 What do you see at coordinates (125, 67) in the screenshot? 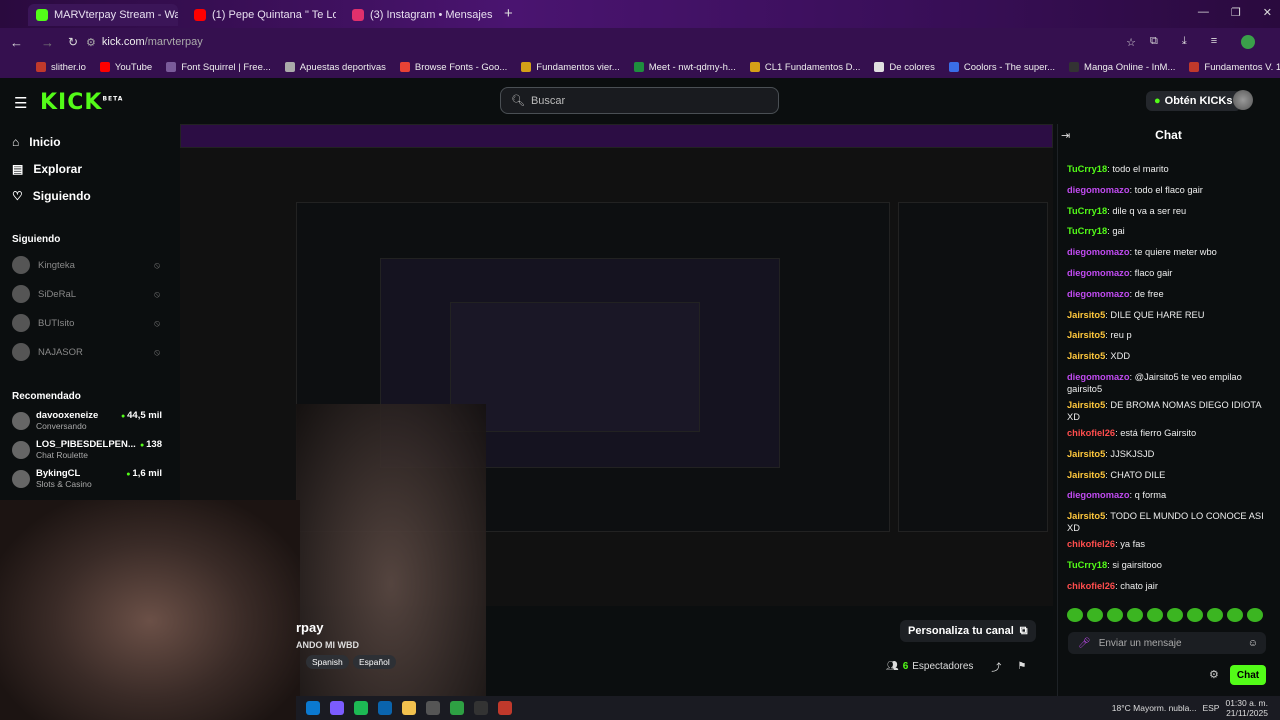
I see `bookmark-item: YouTube` at bounding box center [125, 67].